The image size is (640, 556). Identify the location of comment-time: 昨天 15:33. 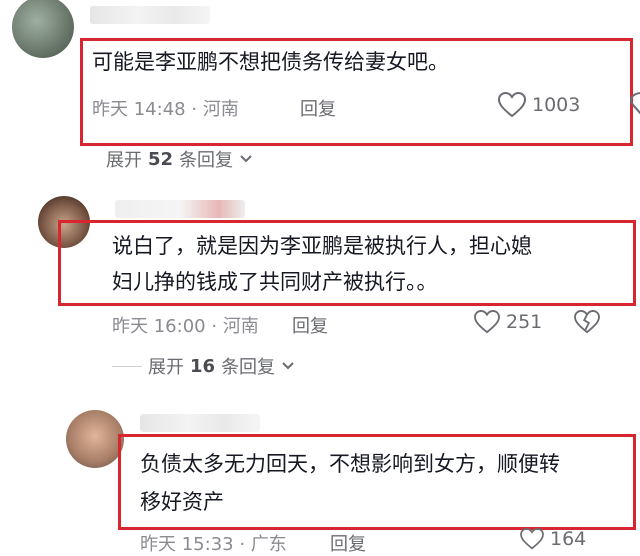
(187, 544).